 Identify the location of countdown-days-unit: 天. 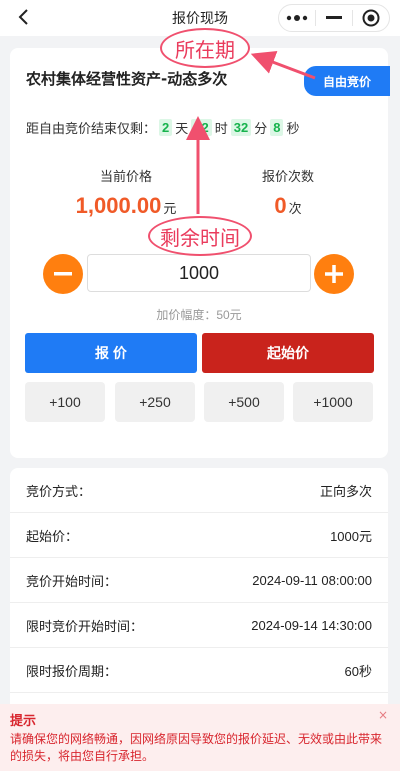
(182, 128).